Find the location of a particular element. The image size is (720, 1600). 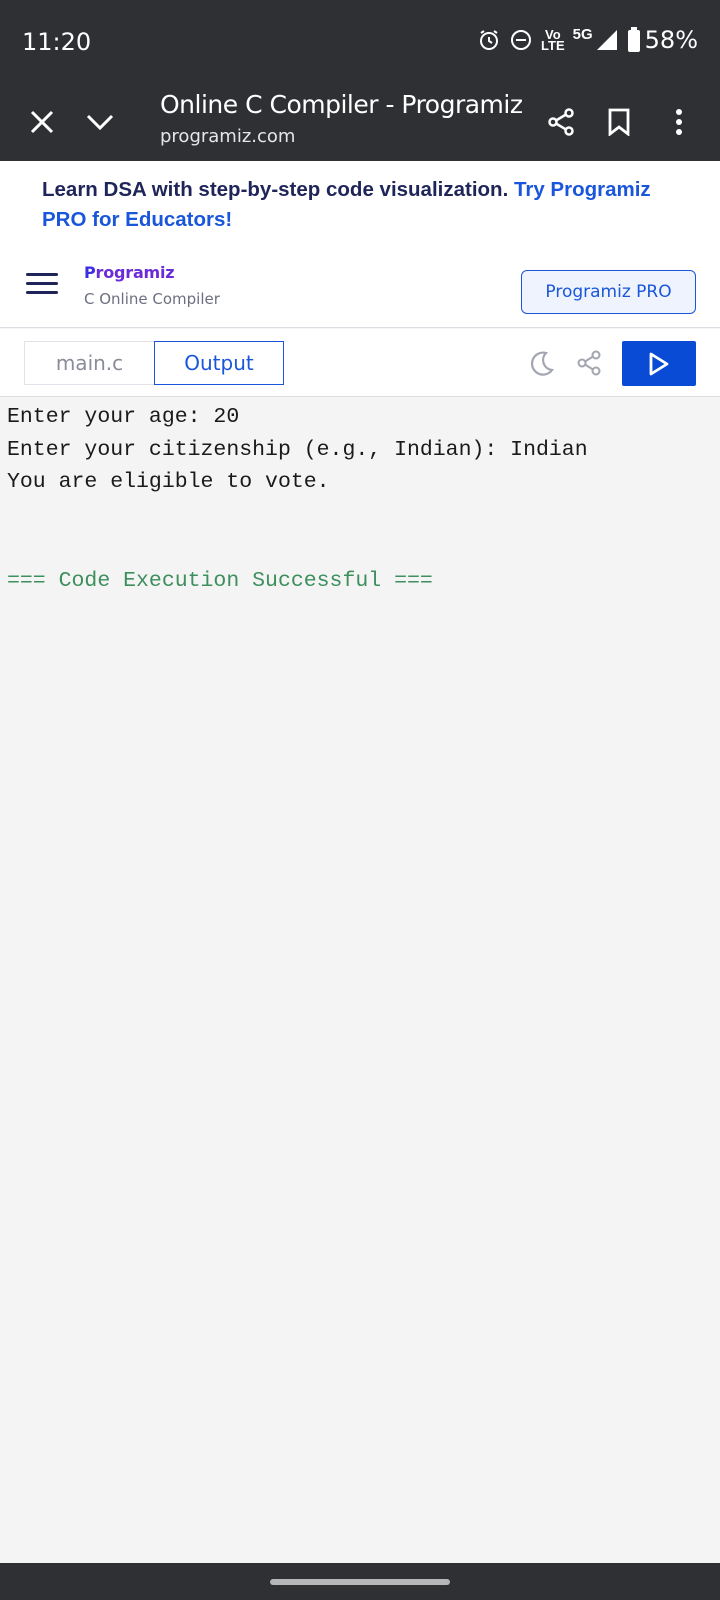

tab-output: Output is located at coordinates (219, 363).